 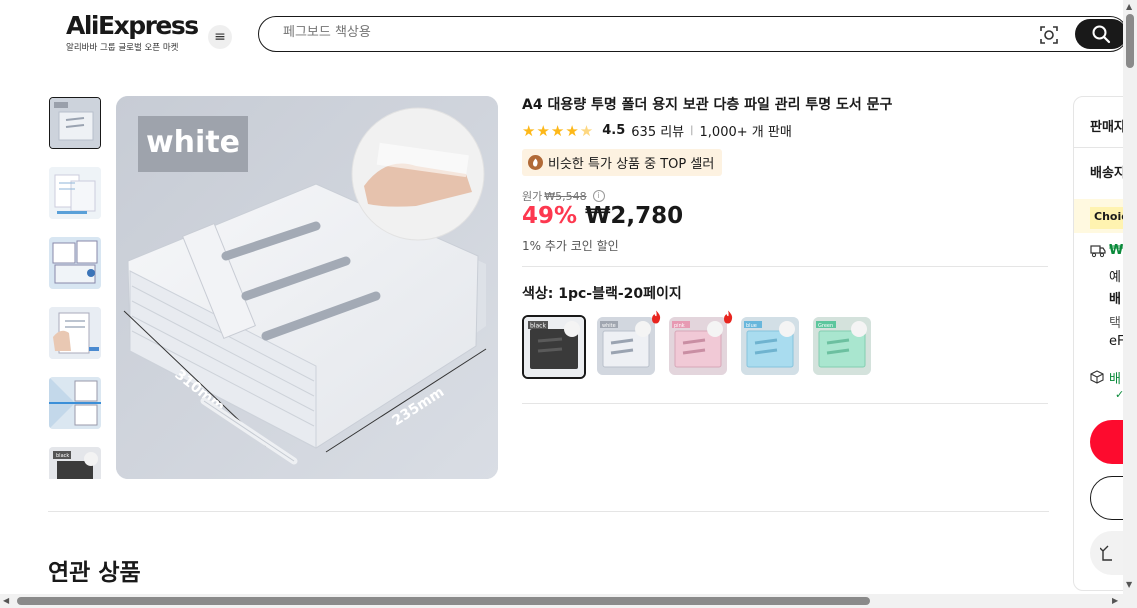 What do you see at coordinates (598, 196) in the screenshot?
I see `info-icon: i` at bounding box center [598, 196].